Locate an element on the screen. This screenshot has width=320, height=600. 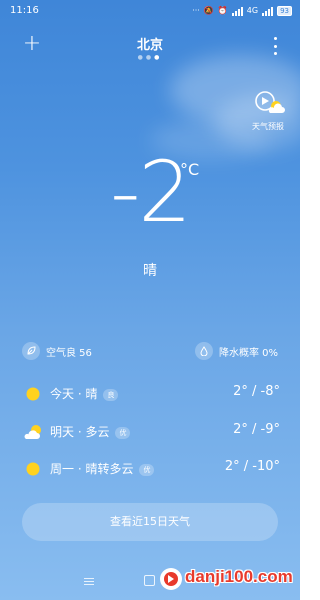
forecast-video-label: 天气预报 is located at coordinates (268, 126).